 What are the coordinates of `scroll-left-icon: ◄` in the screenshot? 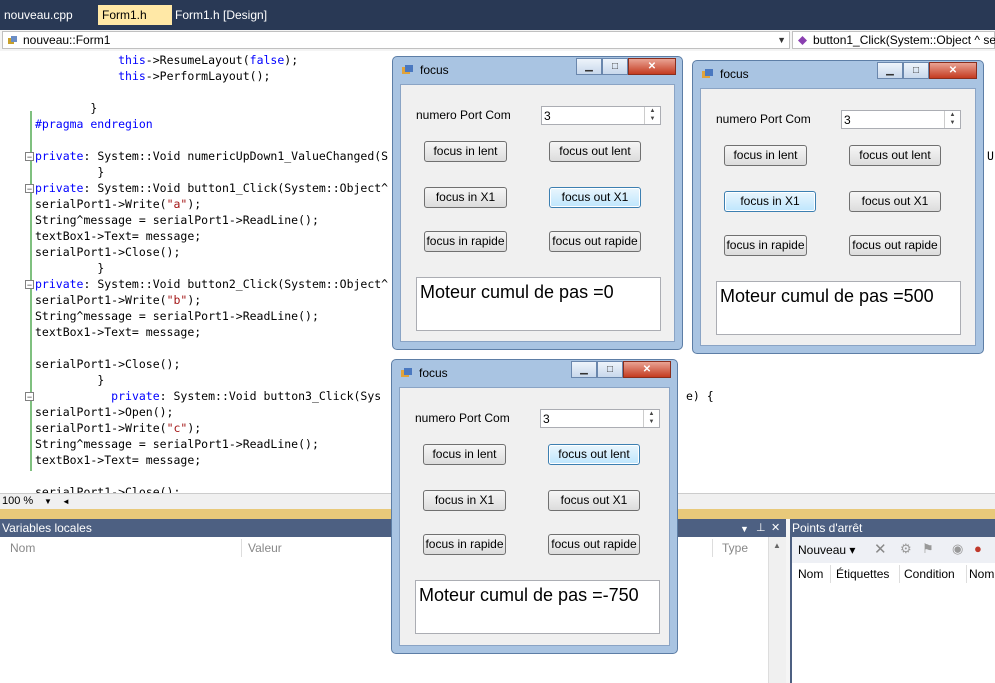 It's located at (66, 501).